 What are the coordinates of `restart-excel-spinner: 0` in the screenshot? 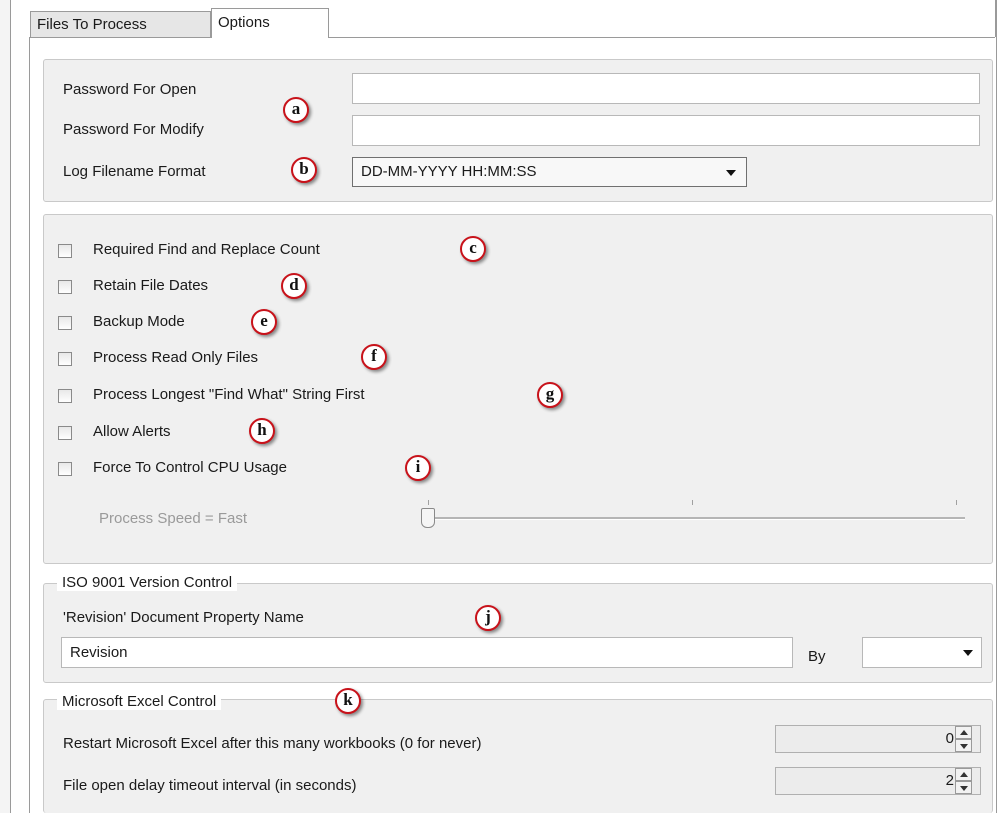 It's located at (878, 739).